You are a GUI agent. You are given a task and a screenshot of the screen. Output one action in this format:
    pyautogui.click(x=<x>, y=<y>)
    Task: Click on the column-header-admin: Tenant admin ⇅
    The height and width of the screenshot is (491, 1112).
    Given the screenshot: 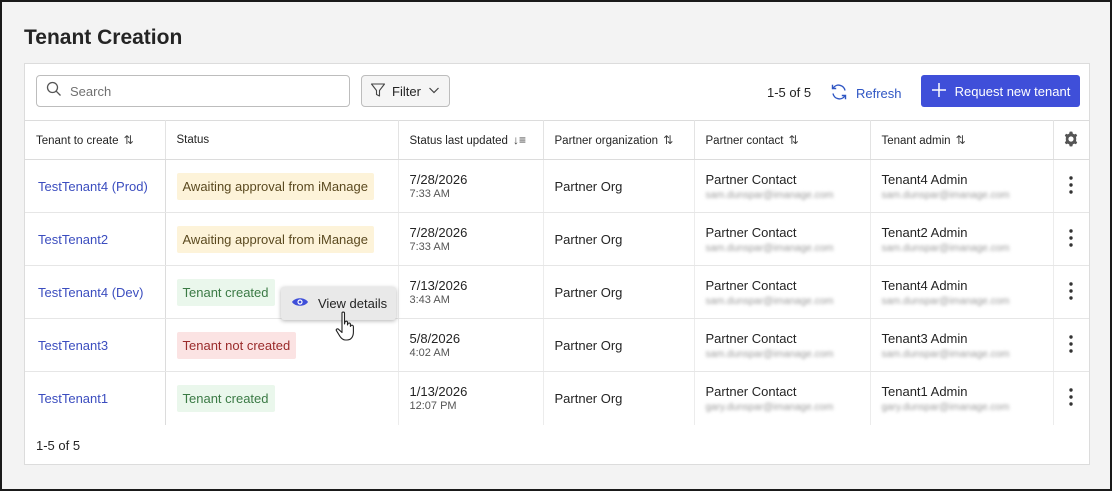 What is the action you would take?
    pyautogui.click(x=962, y=140)
    